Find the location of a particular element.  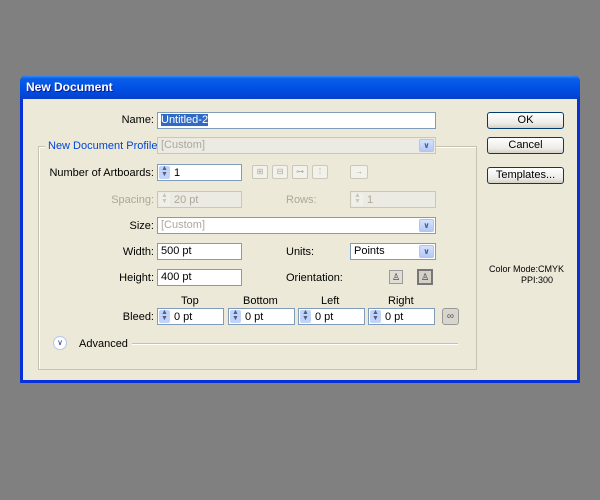

orientation-label: Orientation: is located at coordinates (314, 278).